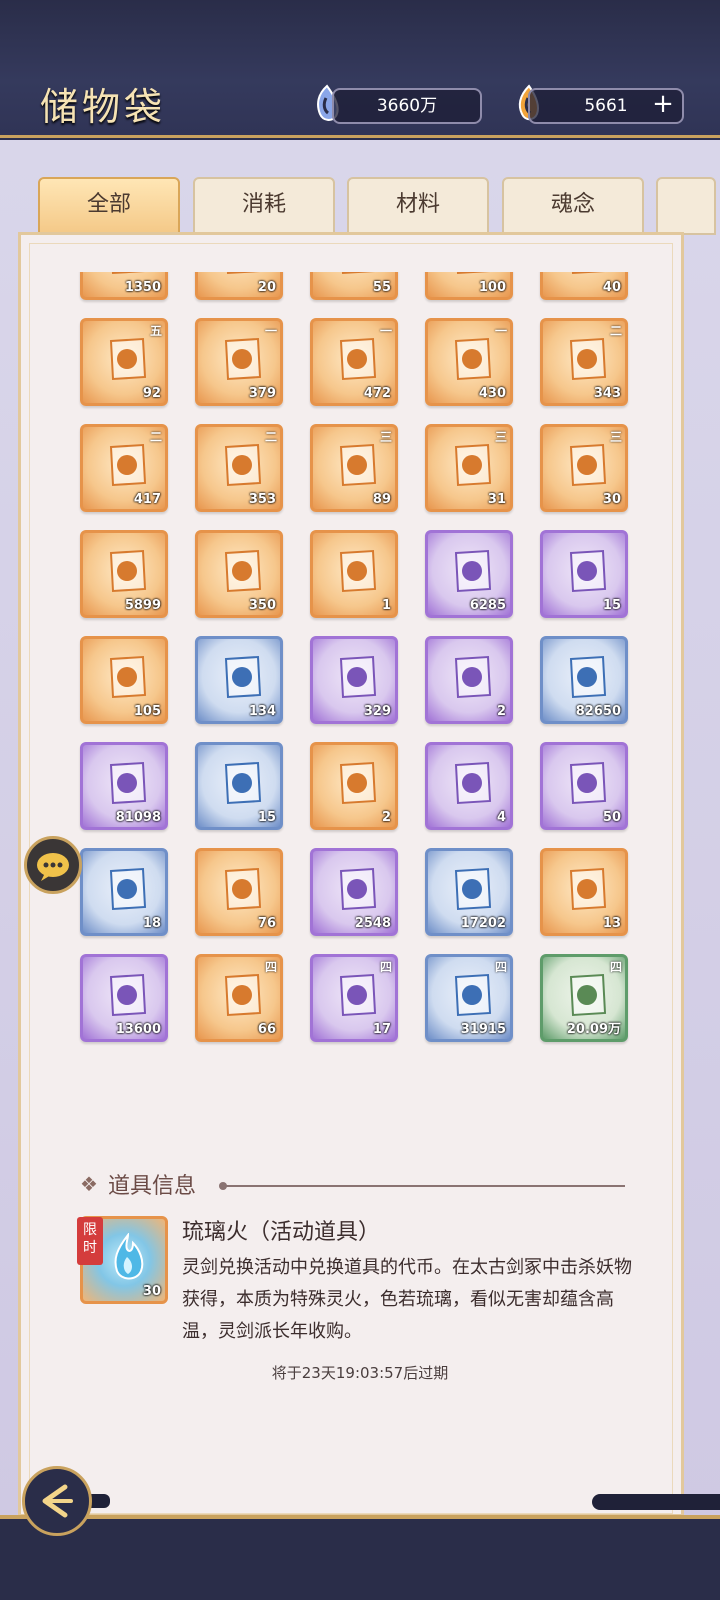 The image size is (720, 1600). Describe the element at coordinates (611, 499) in the screenshot. I see `item-count: 30` at that location.